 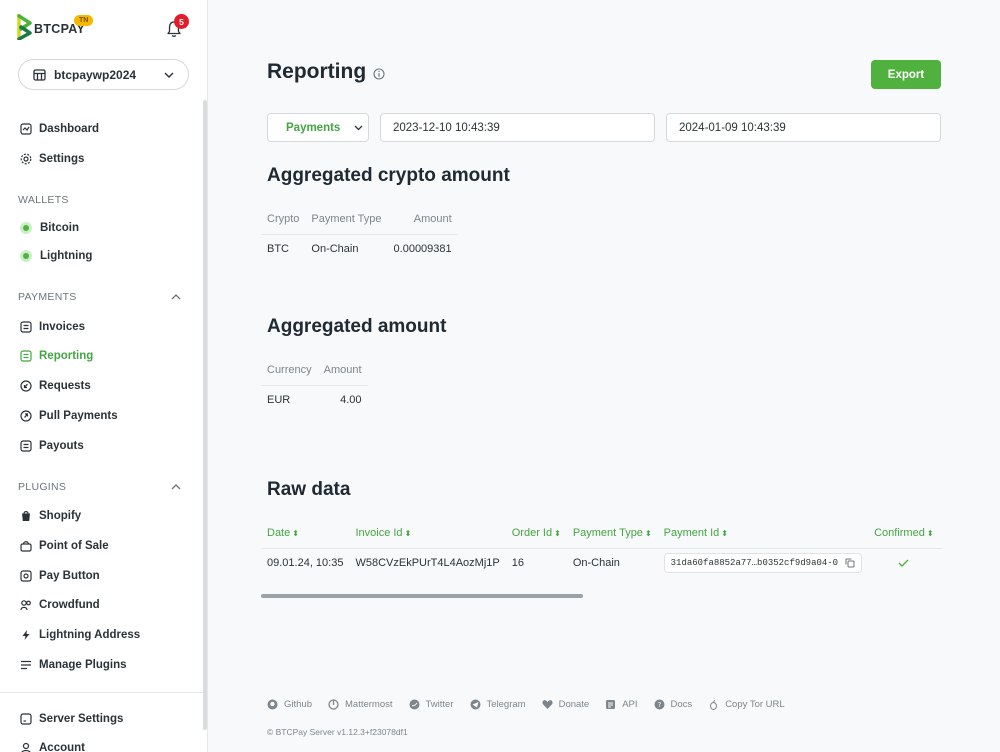 I want to click on nav-payouts: Payouts, so click(x=52, y=446).